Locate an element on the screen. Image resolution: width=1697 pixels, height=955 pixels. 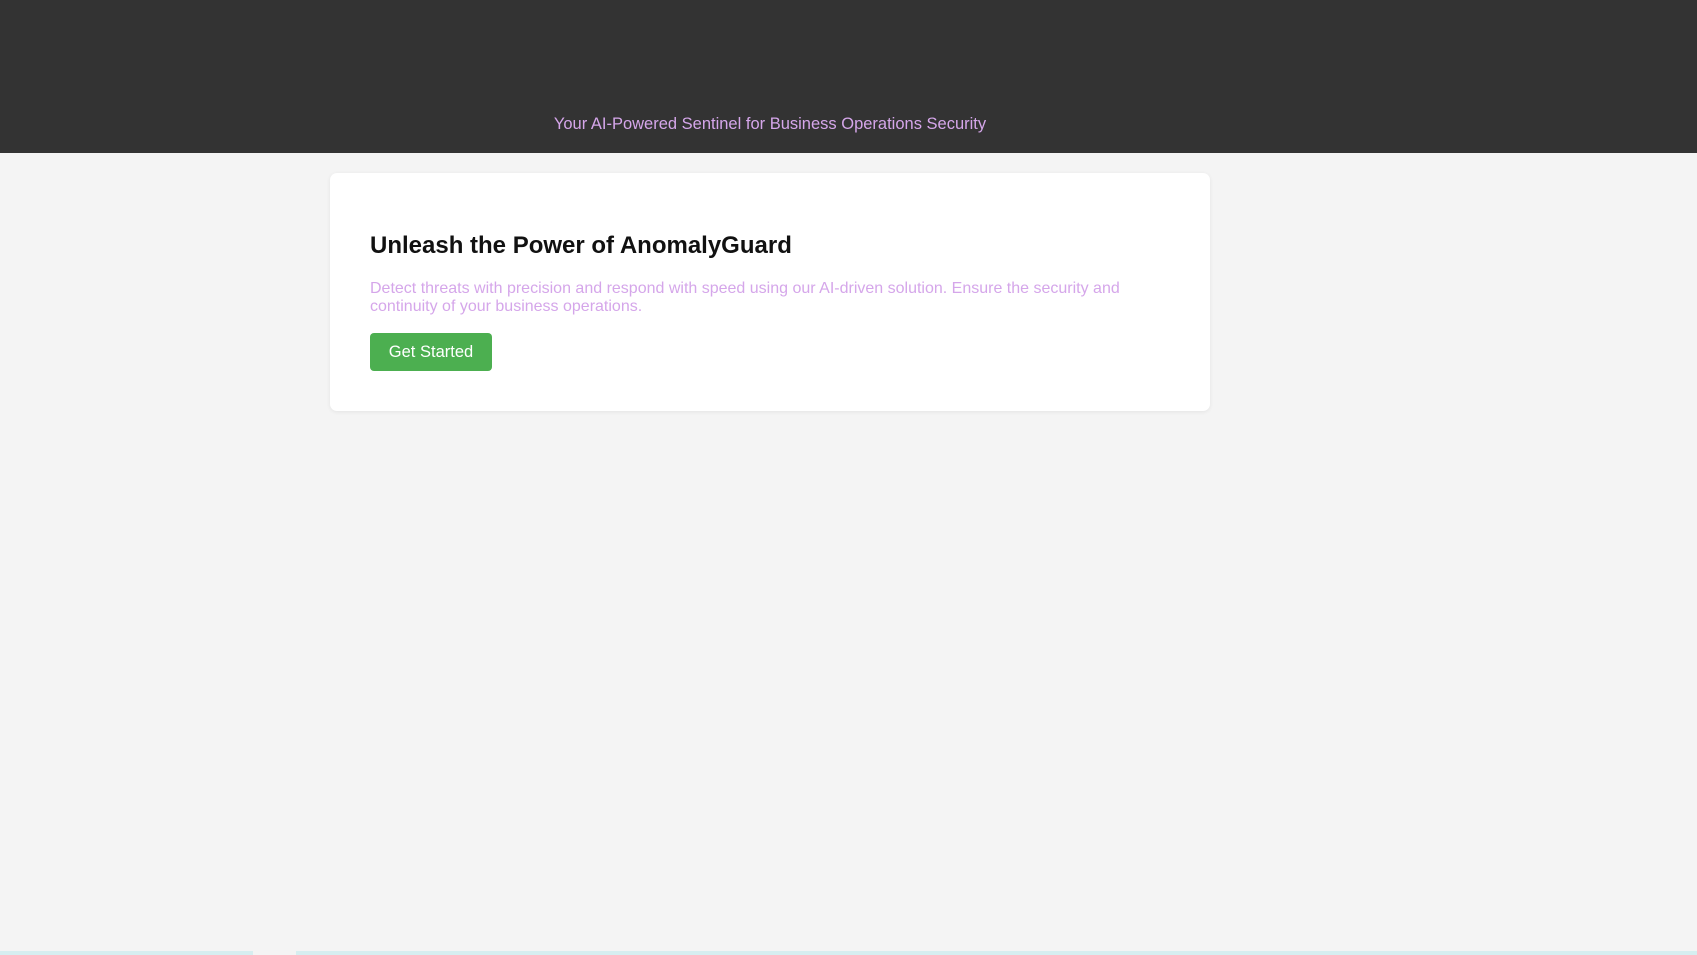
get-started-button: Get Started is located at coordinates (431, 352).